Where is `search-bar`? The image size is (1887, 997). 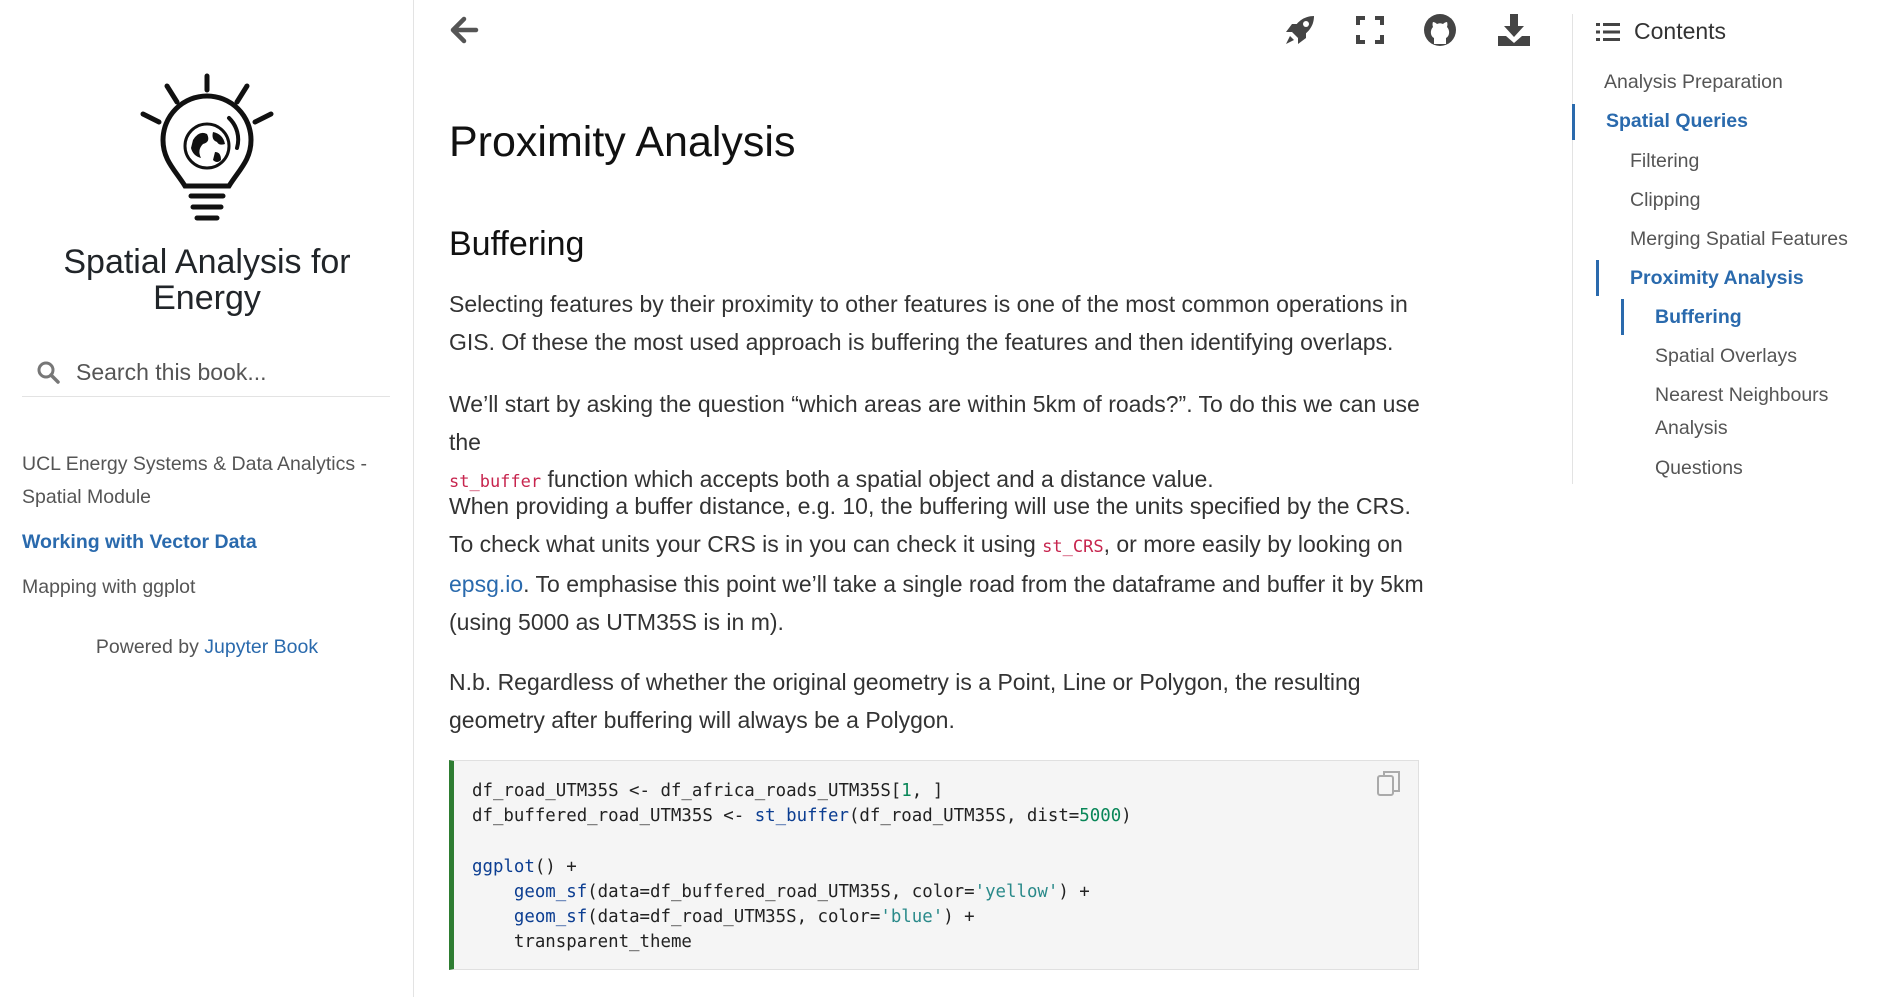
search-bar is located at coordinates (206, 372).